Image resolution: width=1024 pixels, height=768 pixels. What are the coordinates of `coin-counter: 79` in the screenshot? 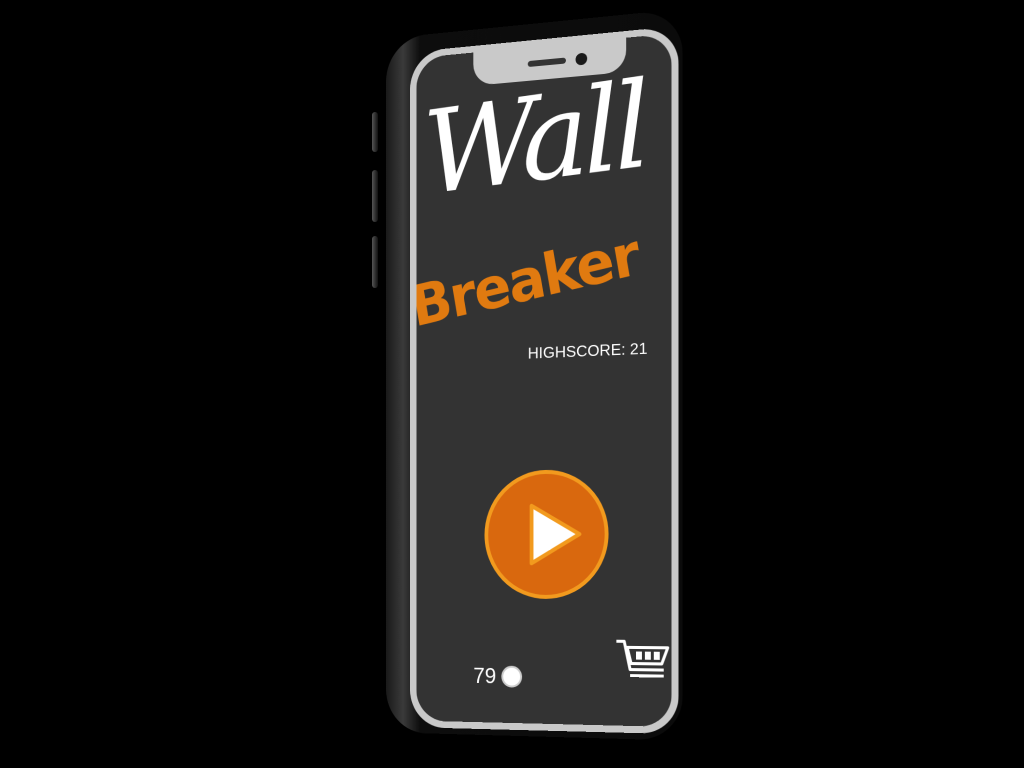 It's located at (498, 676).